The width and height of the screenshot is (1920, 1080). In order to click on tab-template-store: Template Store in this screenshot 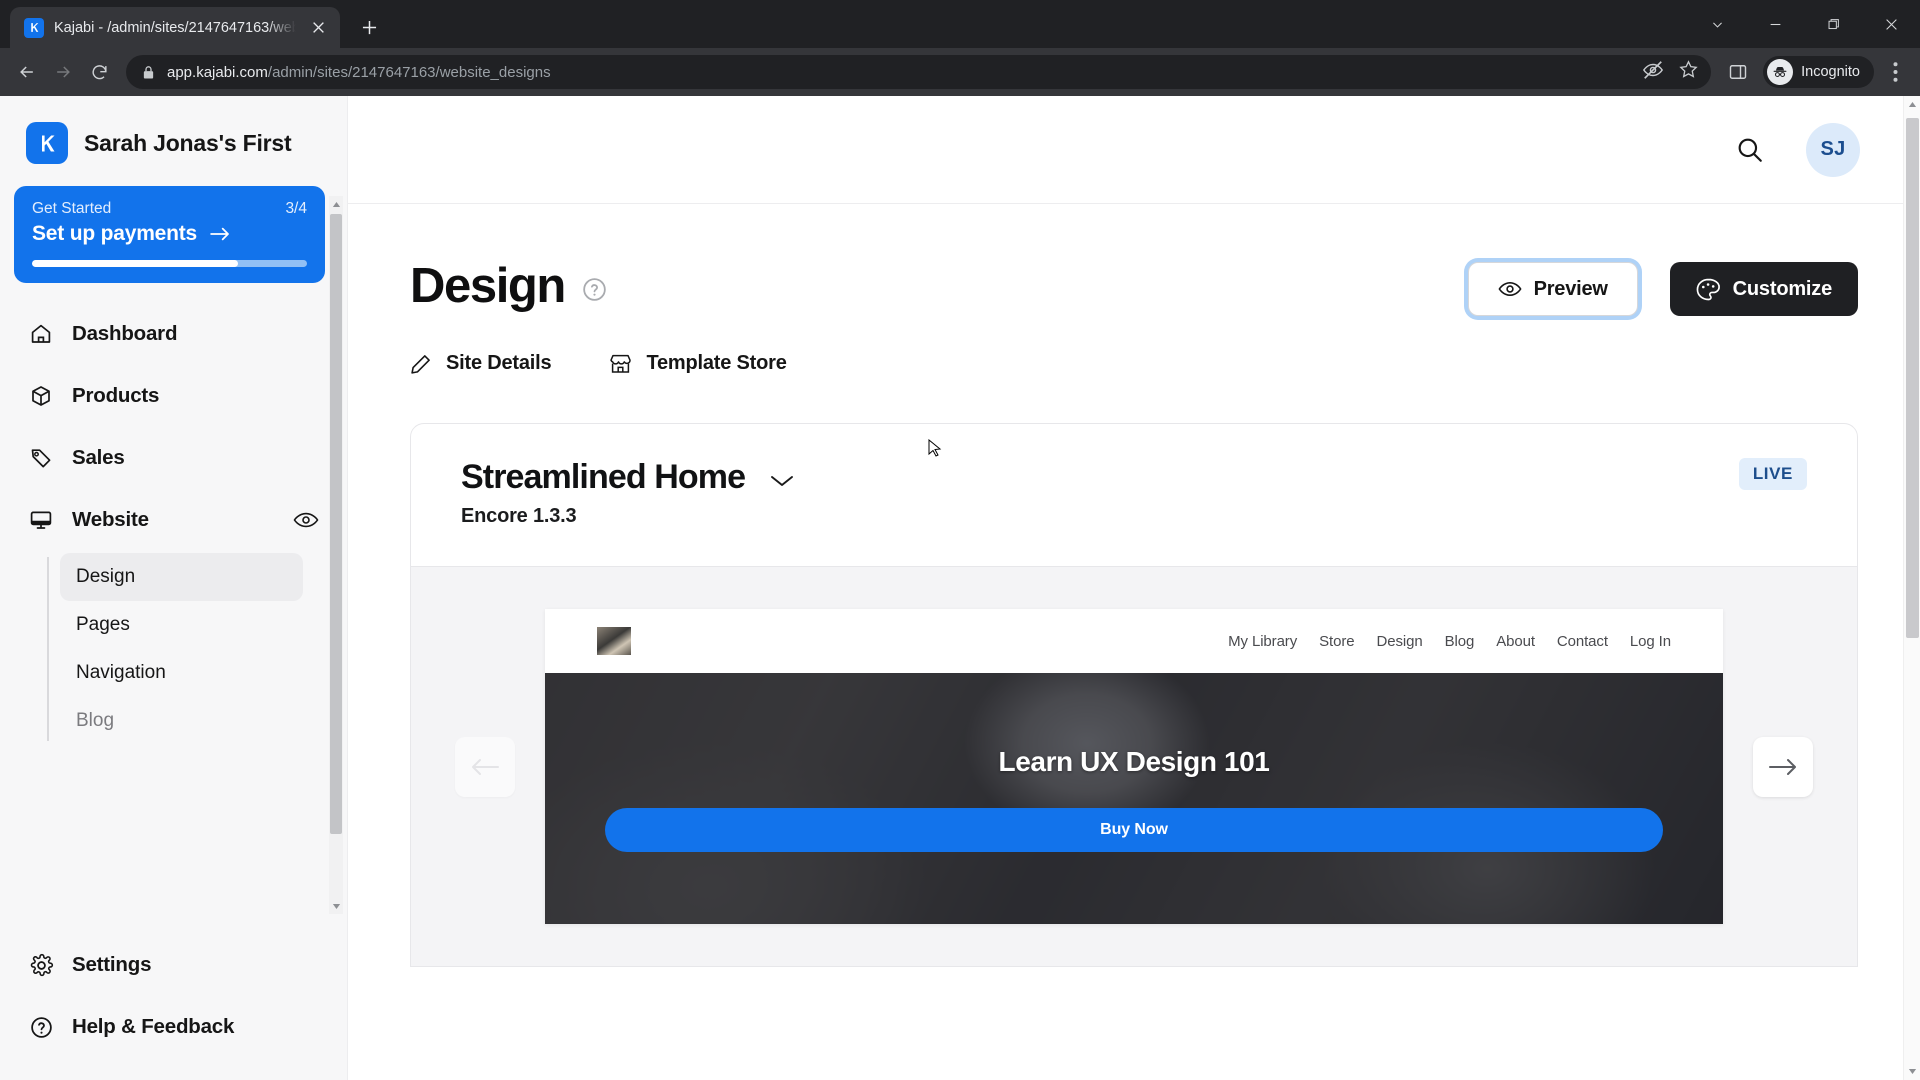, I will do `click(698, 363)`.